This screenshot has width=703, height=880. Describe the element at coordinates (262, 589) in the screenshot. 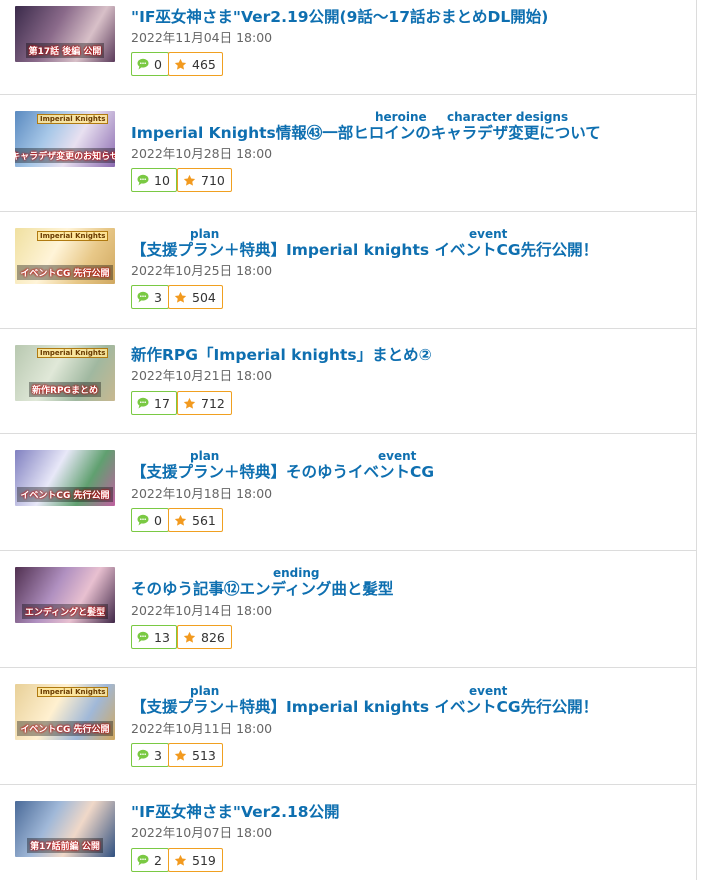

I see `post-title-link: そのゆう記事⑫エンディング曲と髪型` at that location.